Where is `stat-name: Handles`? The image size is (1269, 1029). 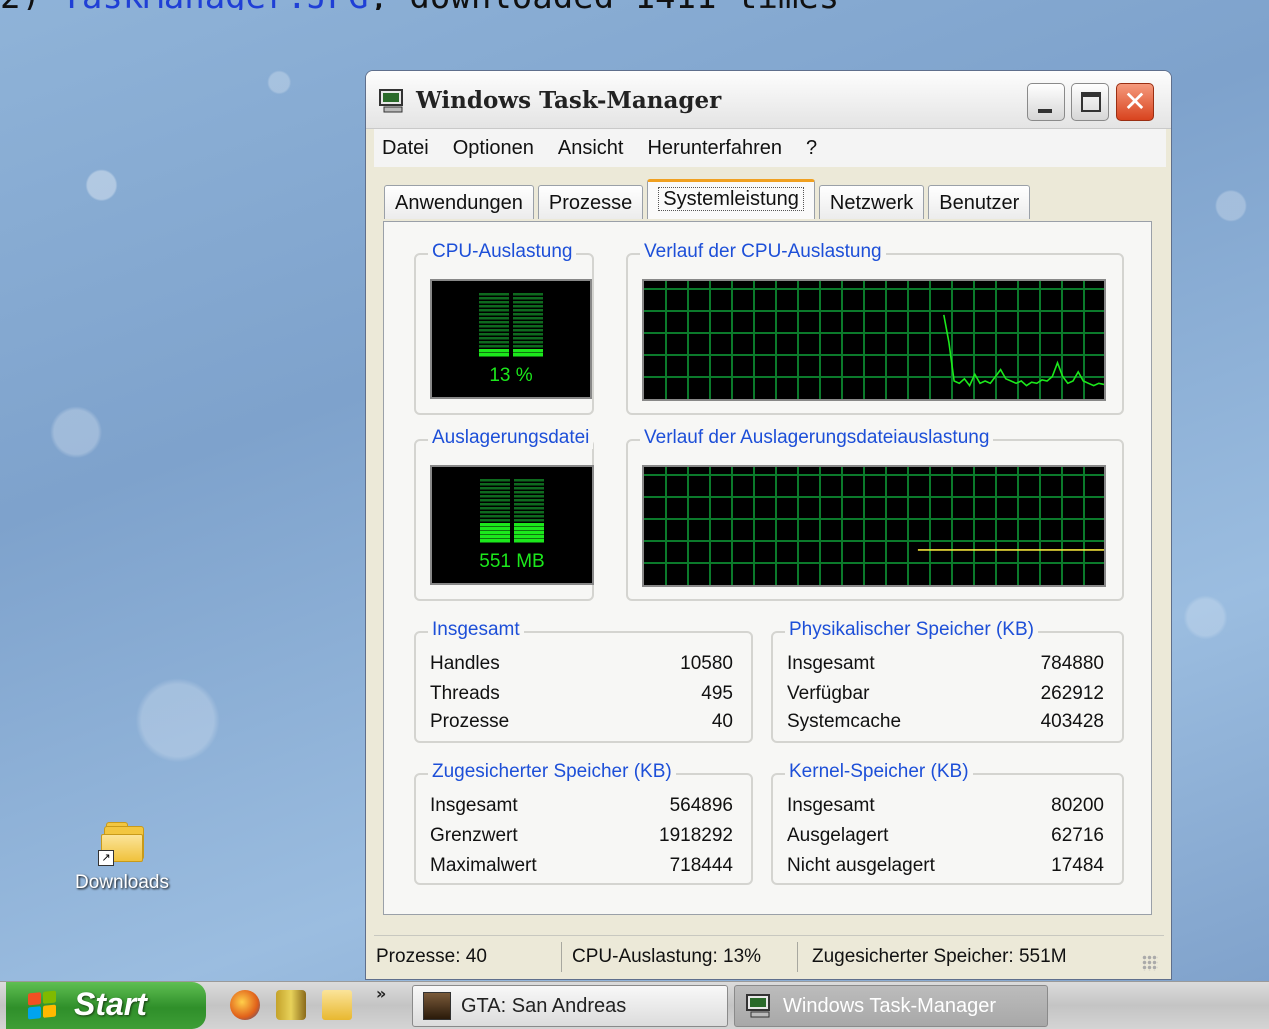
stat-name: Handles is located at coordinates (465, 663).